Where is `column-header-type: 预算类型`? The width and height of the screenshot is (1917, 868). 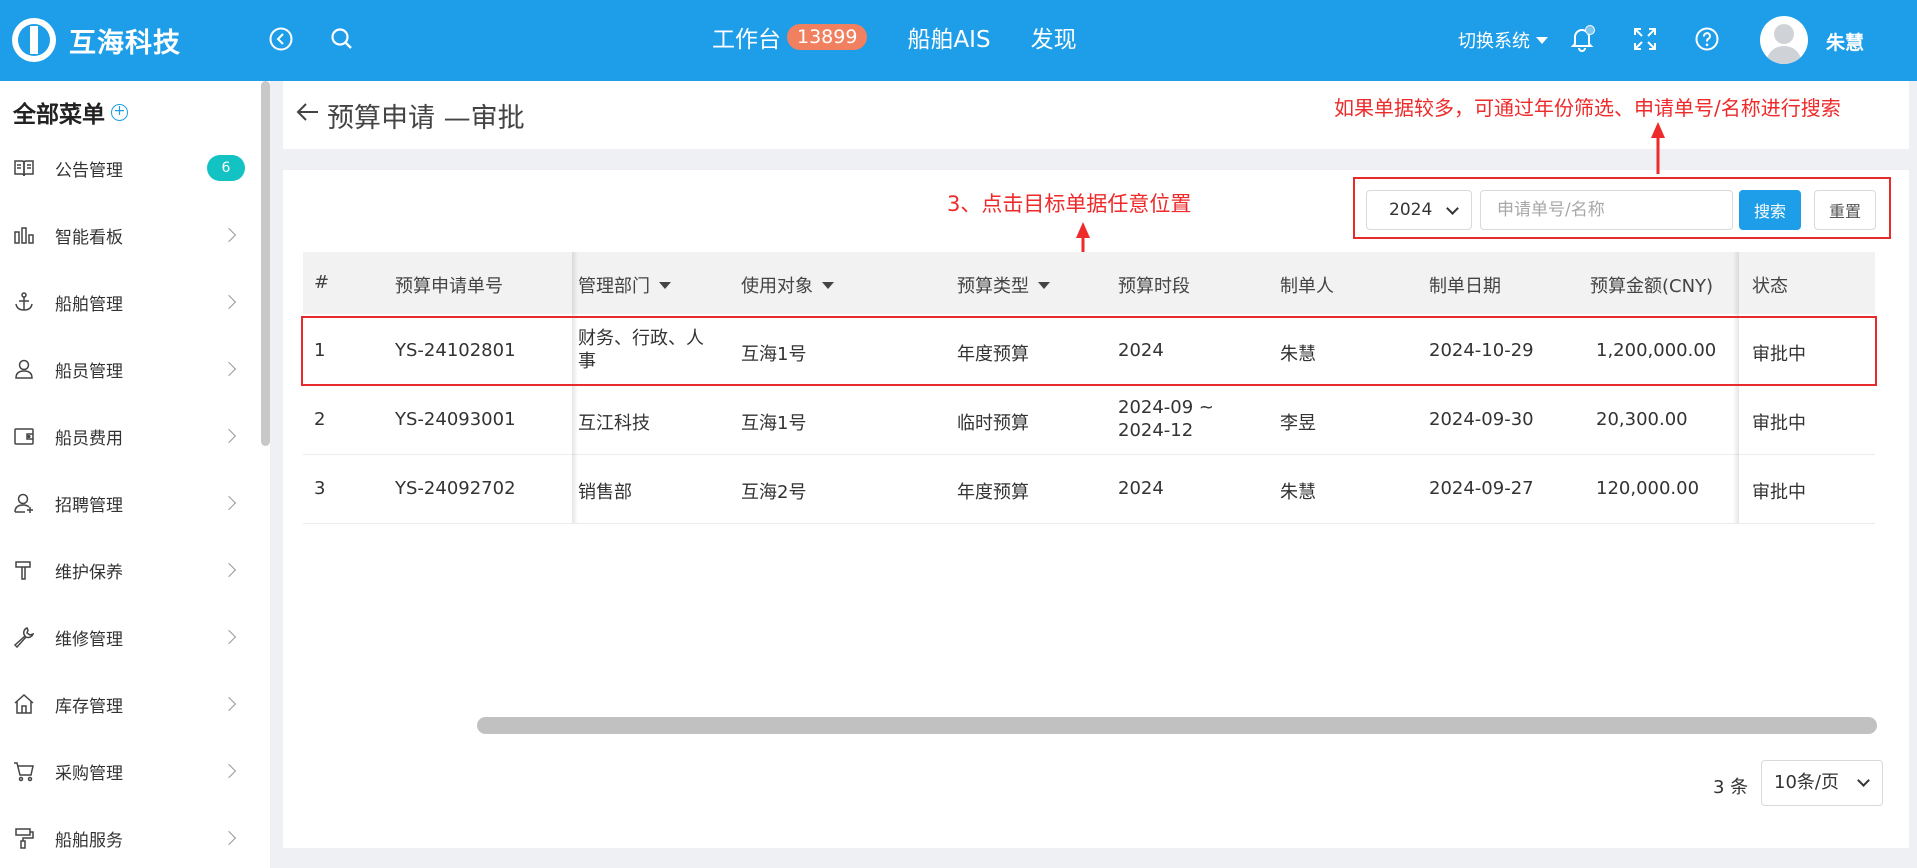
column-header-type: 预算类型 is located at coordinates (1003, 285).